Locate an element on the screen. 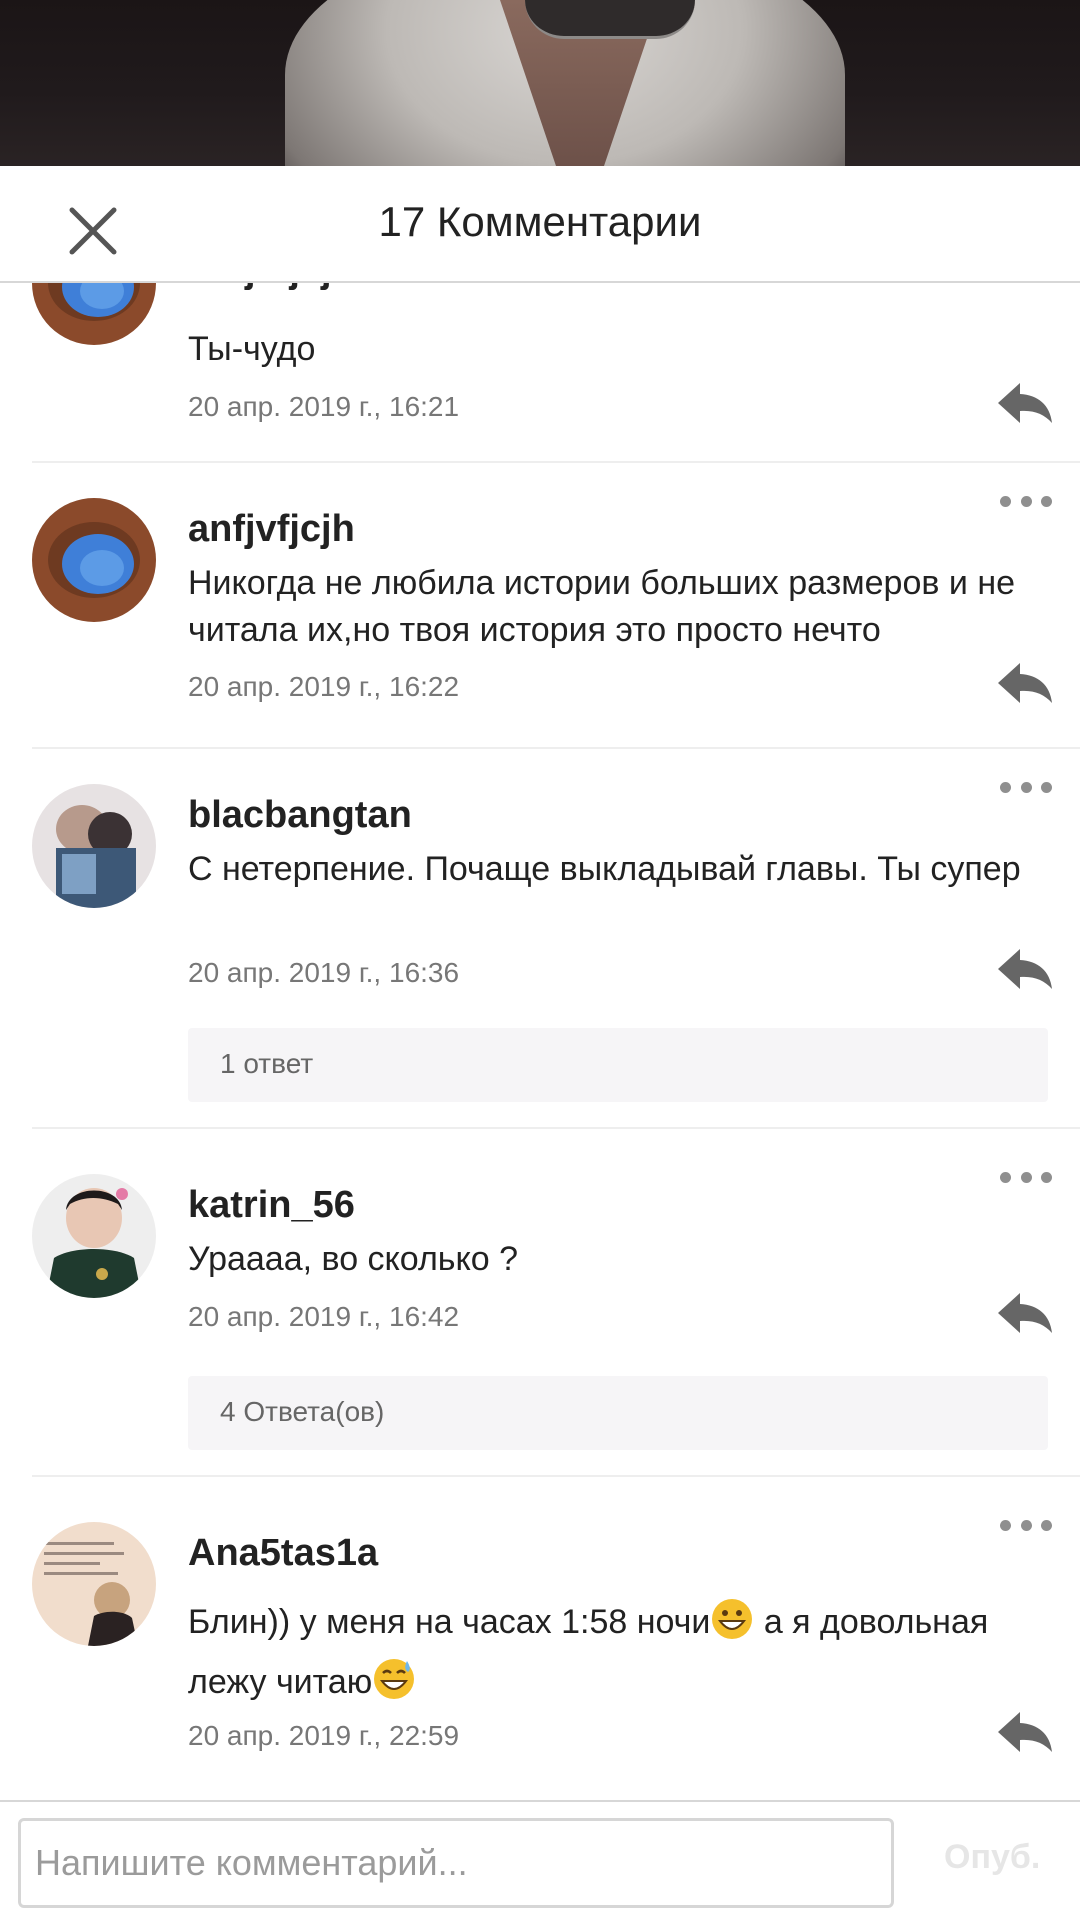 This screenshot has width=1080, height=1922. comment-username: Ana5tas1a is located at coordinates (283, 1553).